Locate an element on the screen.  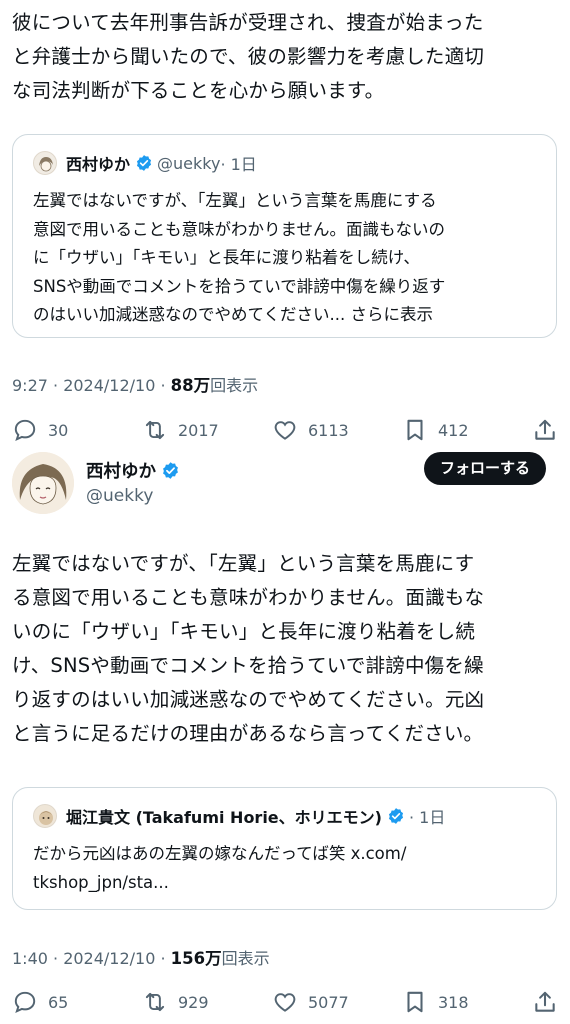
text-line: と言うに足るだけの理由があるなら言ってください。 is located at coordinates (248, 733).